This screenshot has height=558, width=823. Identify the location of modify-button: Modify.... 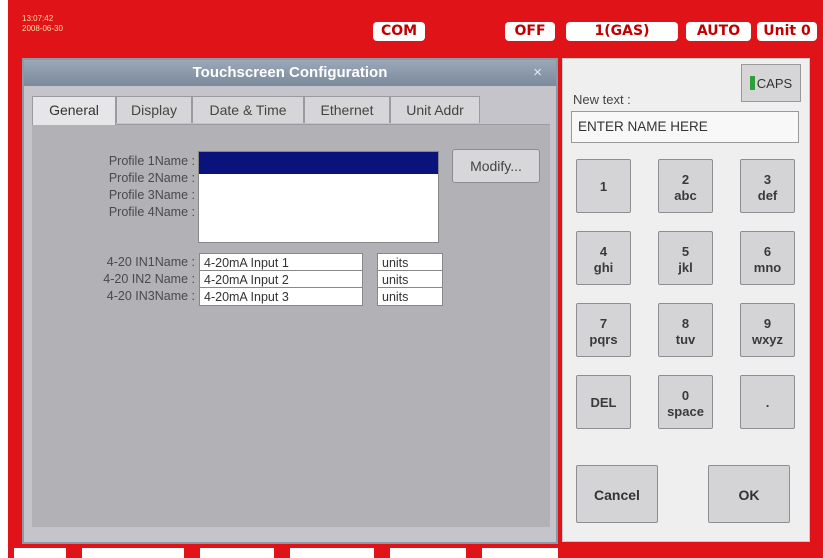
(496, 166).